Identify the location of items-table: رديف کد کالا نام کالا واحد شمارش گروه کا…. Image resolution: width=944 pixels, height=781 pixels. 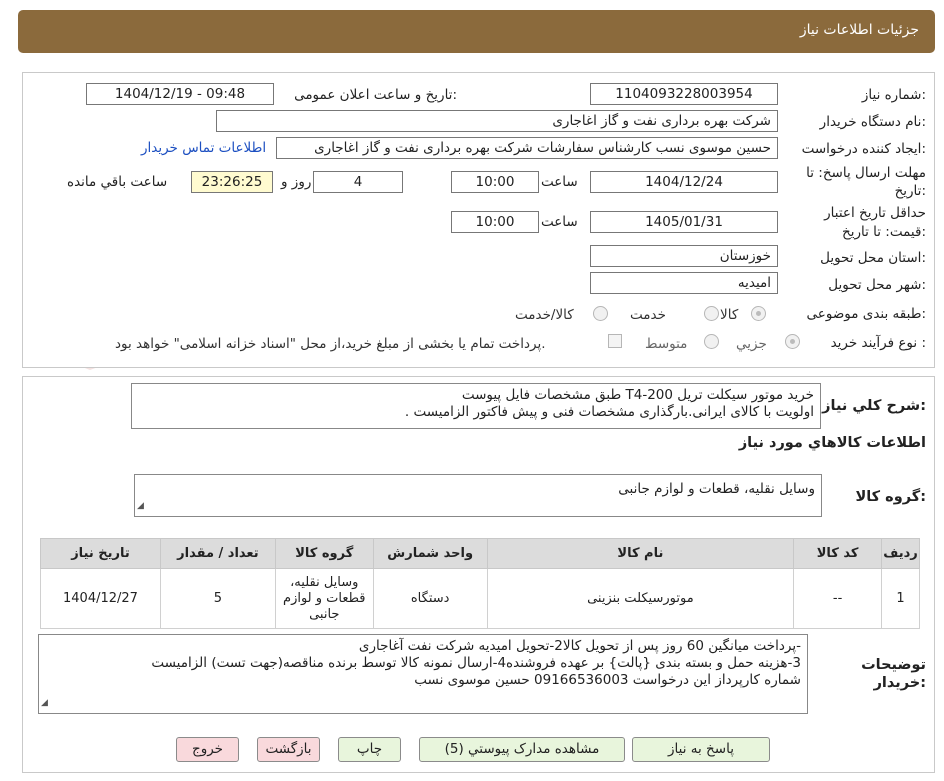
(480, 583).